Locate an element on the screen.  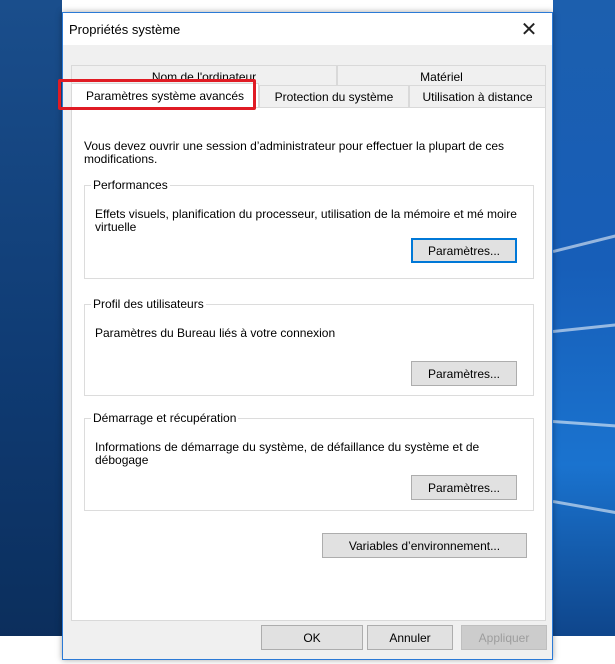
wallpaper-right is located at coordinates (584, 332).